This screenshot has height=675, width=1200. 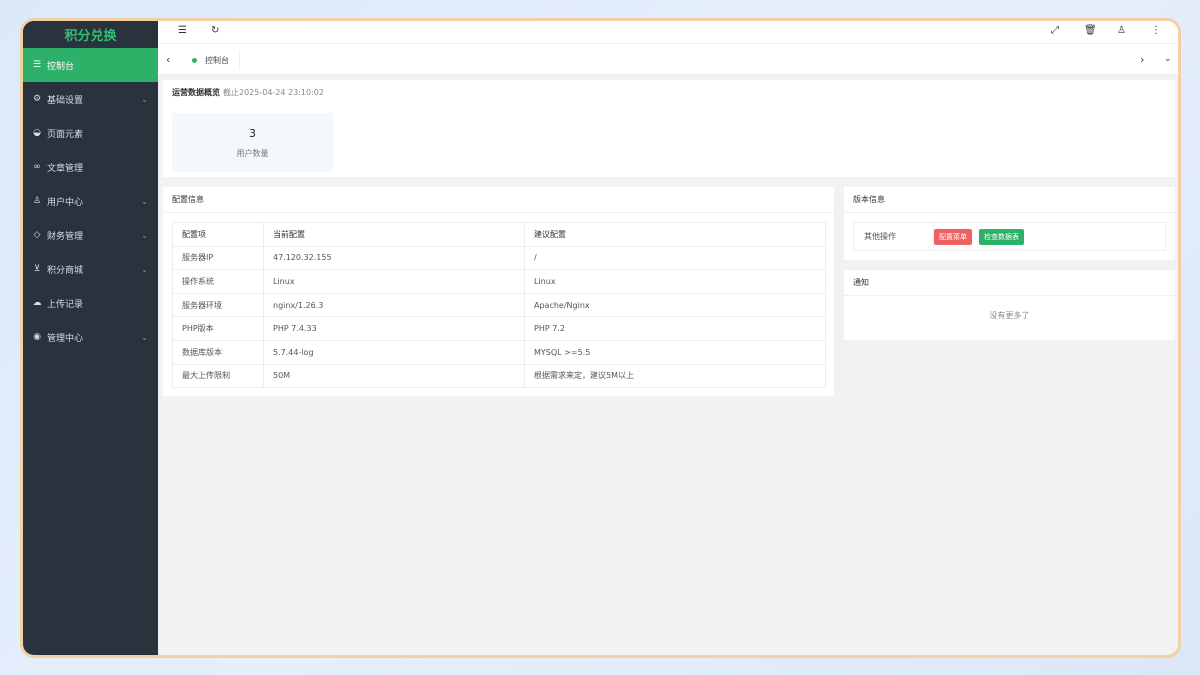 I want to click on tab-bar: ‹ 控制台 › ⌄, so click(x=668, y=59).